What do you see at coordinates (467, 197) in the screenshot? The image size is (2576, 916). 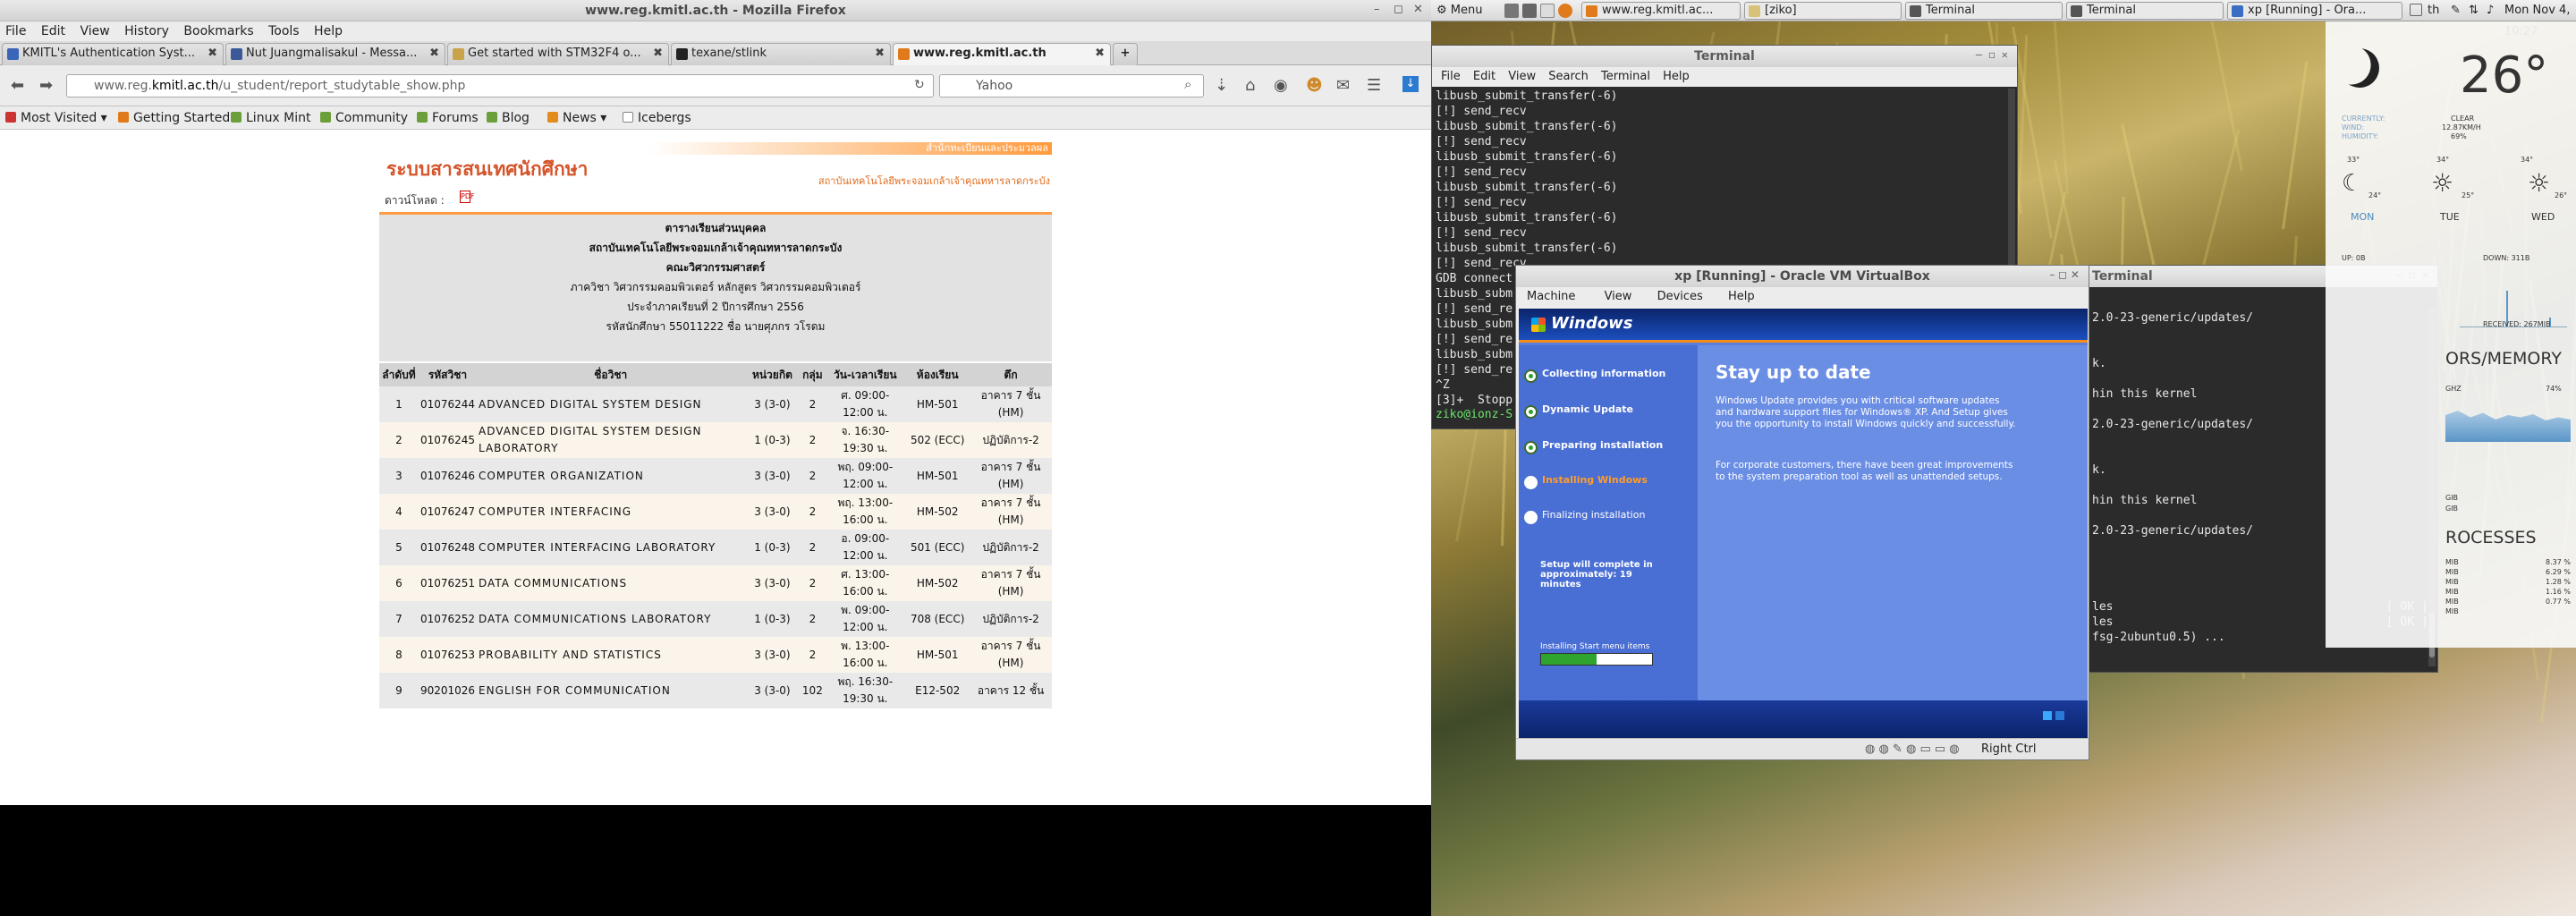 I see `pdf-icon: PDF` at bounding box center [467, 197].